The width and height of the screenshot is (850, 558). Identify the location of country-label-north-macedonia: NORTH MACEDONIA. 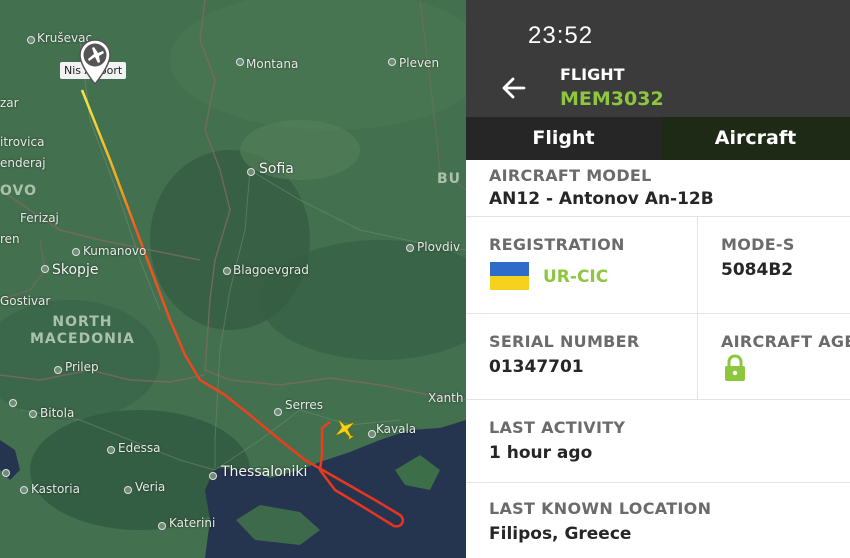
(82, 330).